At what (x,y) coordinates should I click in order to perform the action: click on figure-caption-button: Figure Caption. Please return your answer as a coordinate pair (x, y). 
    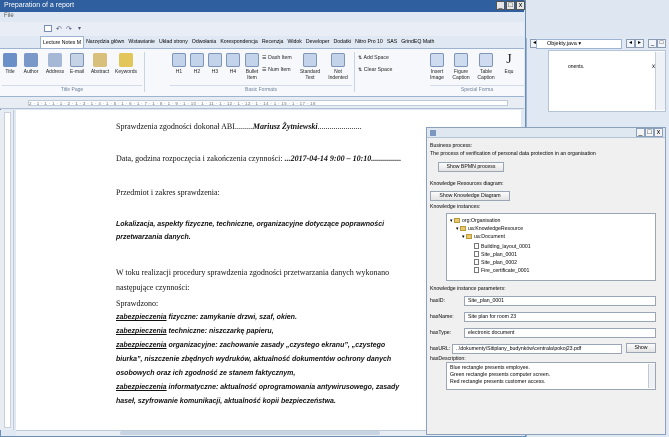
    Looking at the image, I should click on (461, 67).